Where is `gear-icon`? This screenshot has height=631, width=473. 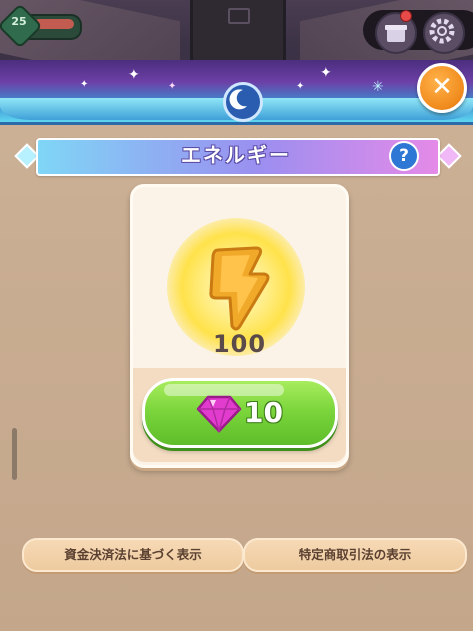 gear-icon is located at coordinates (442, 31).